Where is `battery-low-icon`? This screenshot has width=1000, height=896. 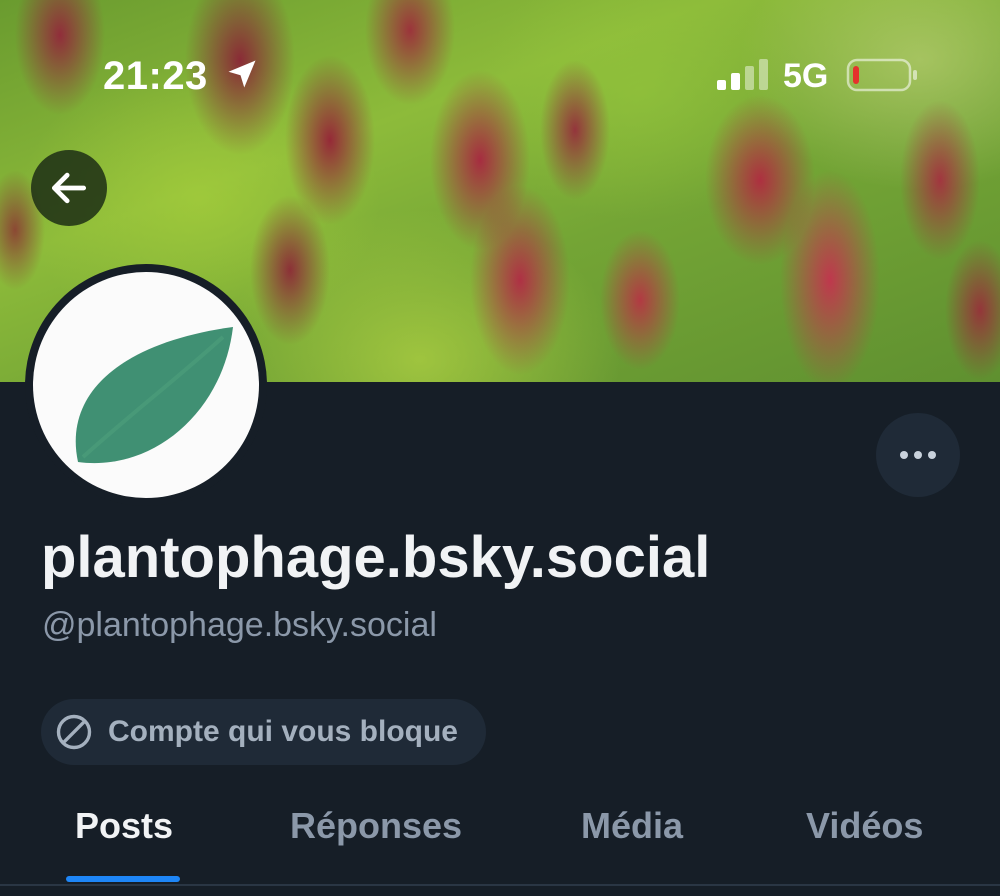
battery-low-icon is located at coordinates (881, 75).